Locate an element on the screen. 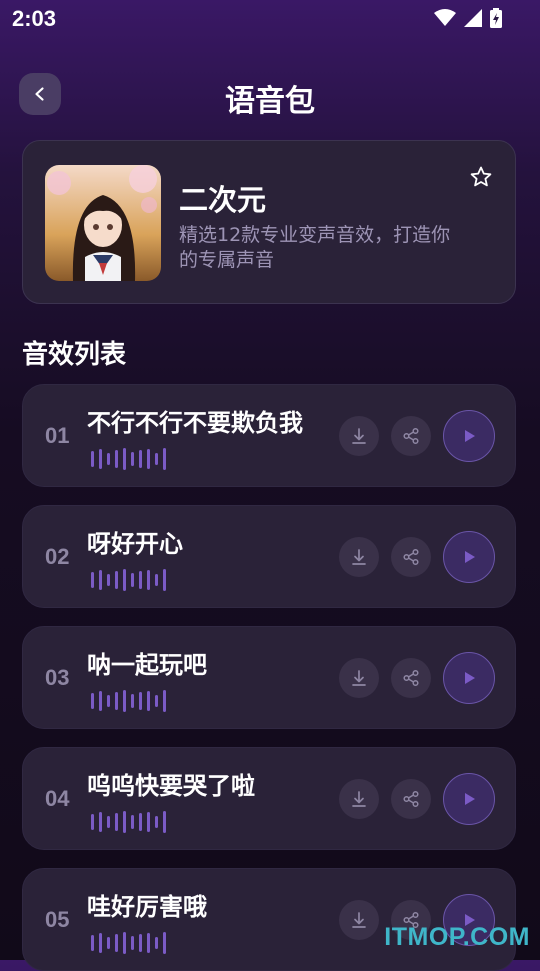 This screenshot has height=971, width=540. sound-title: 不行不行不要欺负我 is located at coordinates (195, 423).